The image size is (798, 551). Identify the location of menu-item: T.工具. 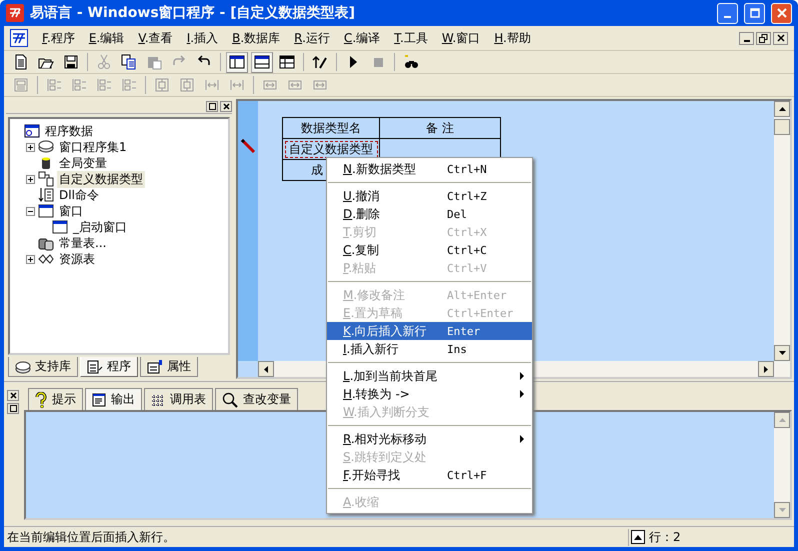
(411, 38).